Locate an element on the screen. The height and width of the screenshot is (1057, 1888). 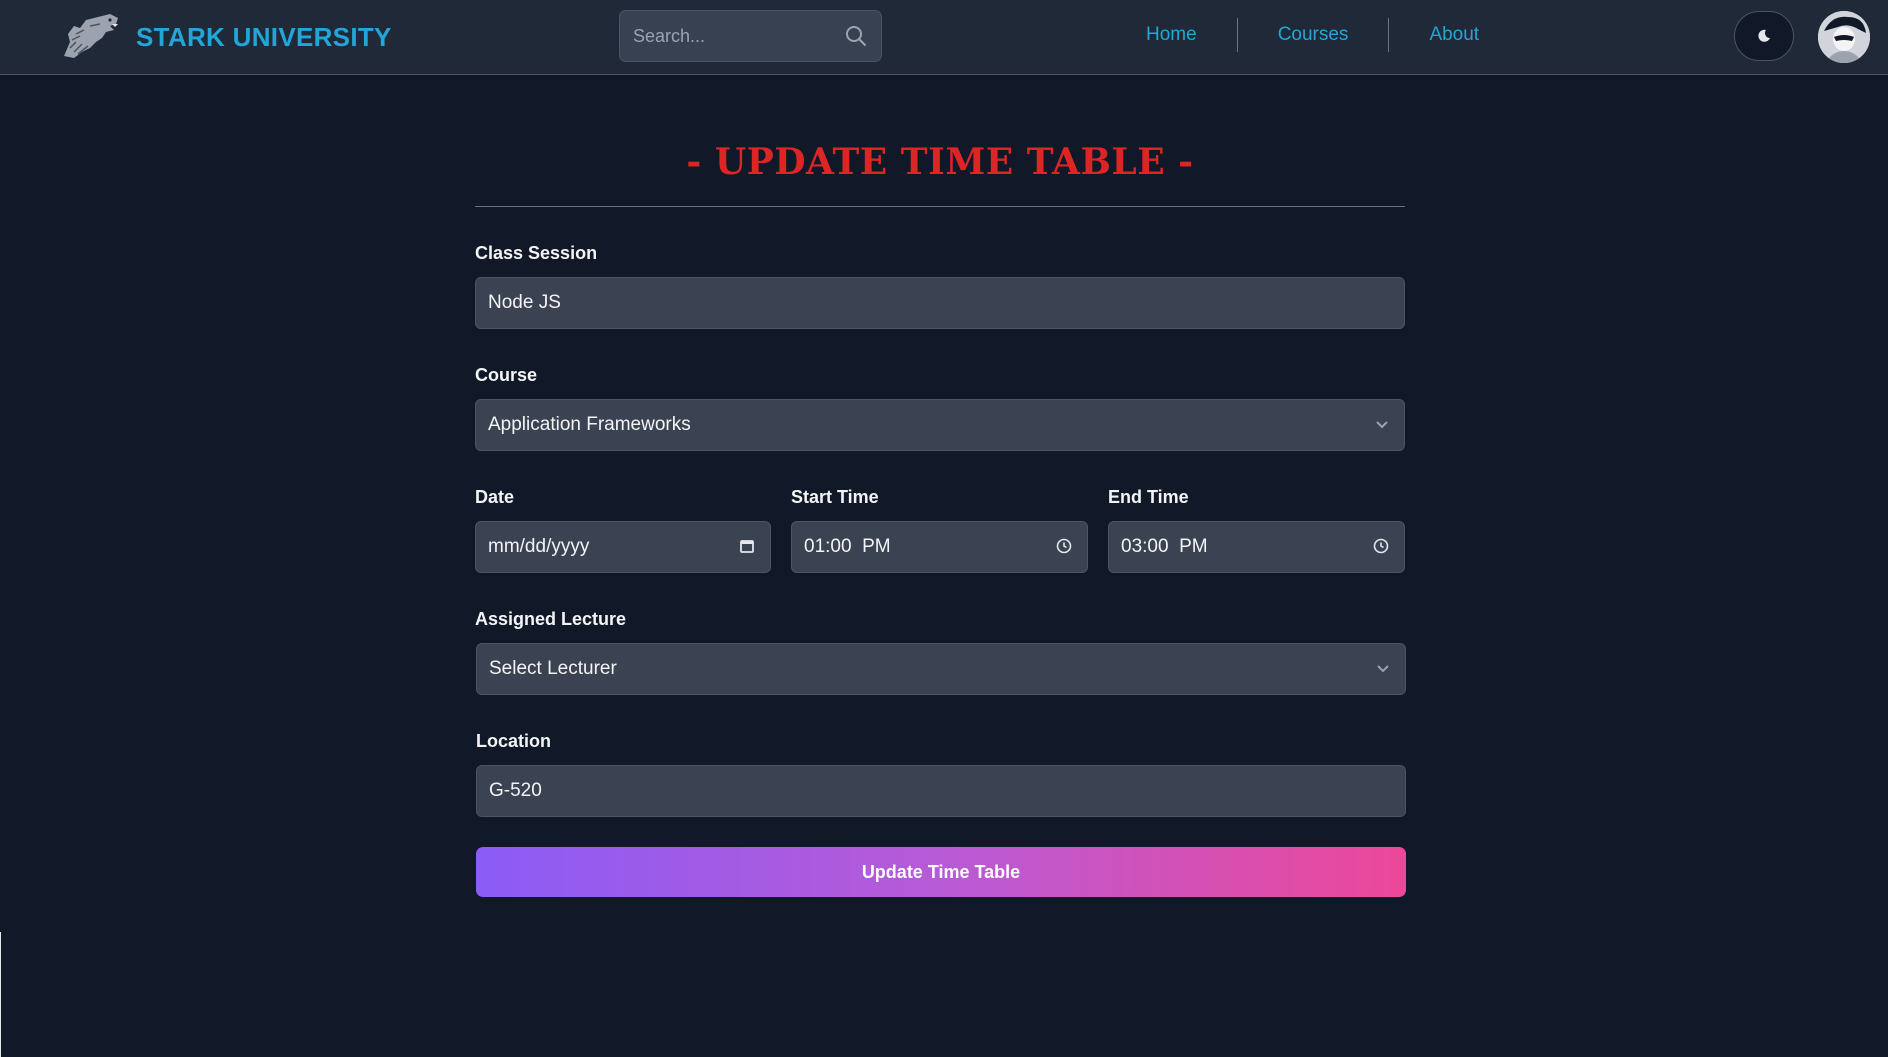
nav-home-link: Home is located at coordinates (1178, 35).